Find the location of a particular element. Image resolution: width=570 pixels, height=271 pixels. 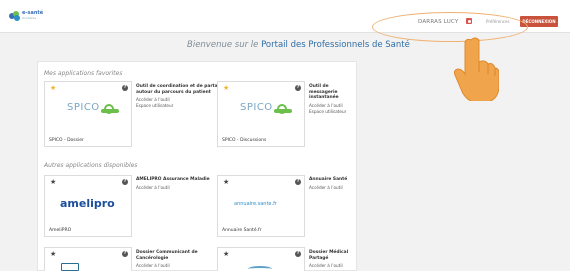

app-card-title: SPICO - Dossier is located at coordinates (66, 140).